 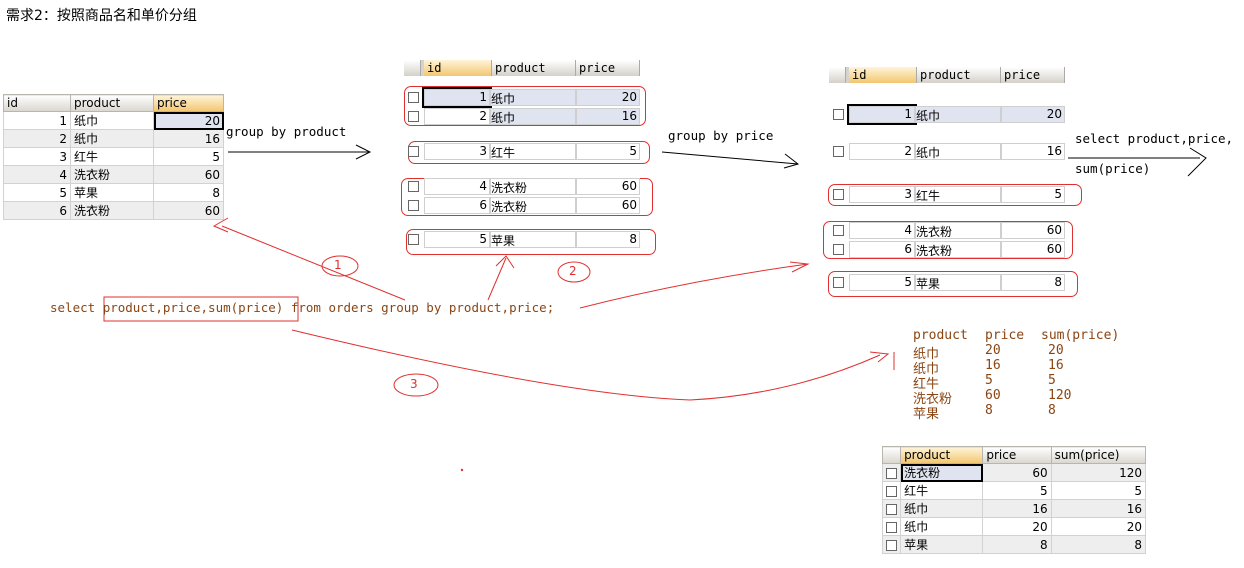 I want to click on gpr-col-product: product, so click(x=959, y=75).